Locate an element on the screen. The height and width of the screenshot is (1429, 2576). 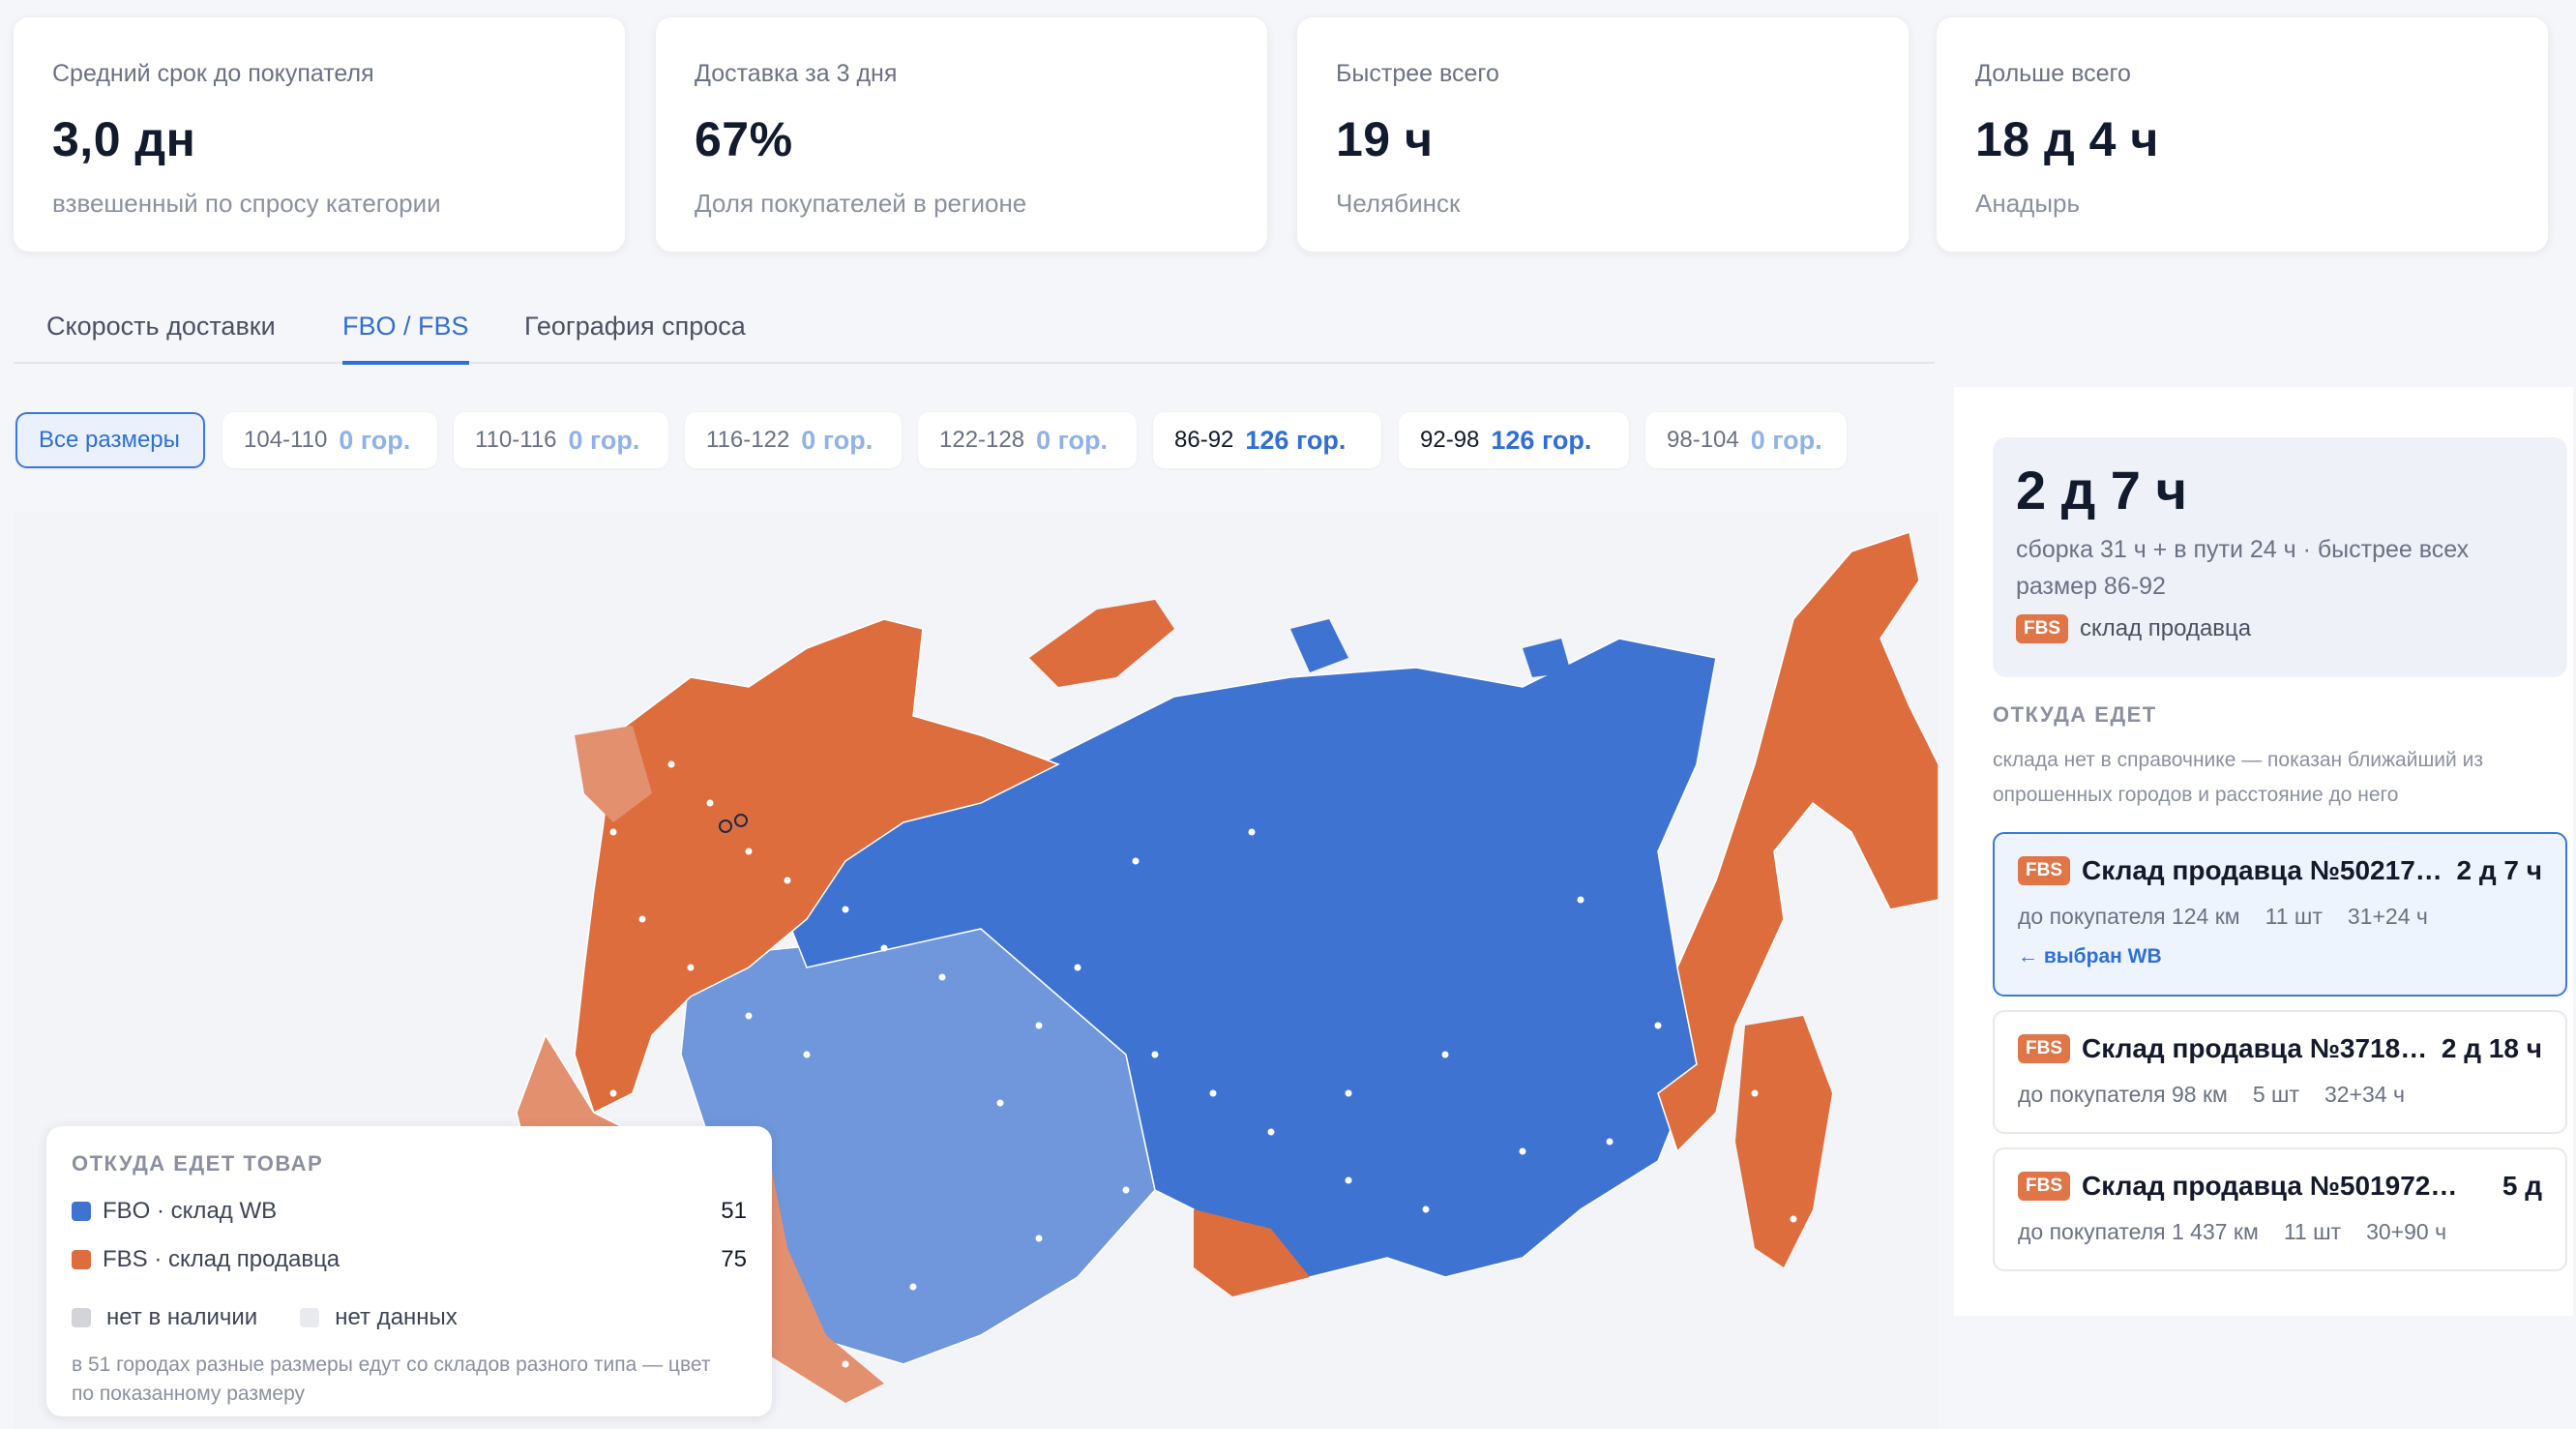
chip-size: 104-110 0 гор. is located at coordinates (329, 440).